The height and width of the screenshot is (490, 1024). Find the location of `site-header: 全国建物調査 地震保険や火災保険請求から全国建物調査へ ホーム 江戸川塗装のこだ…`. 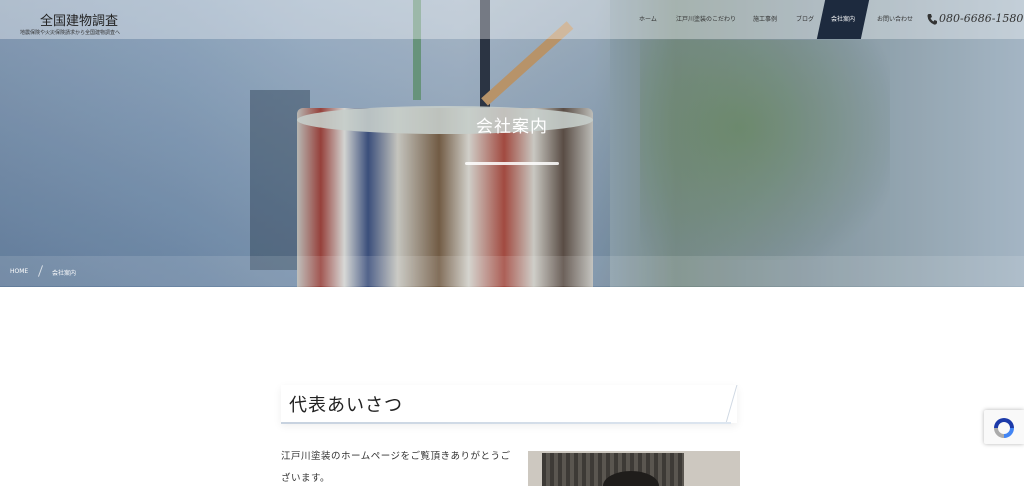

site-header: 全国建物調査 地震保険や火災保険請求から全国建物調査へ ホーム 江戸川塗装のこだ… is located at coordinates (512, 19).